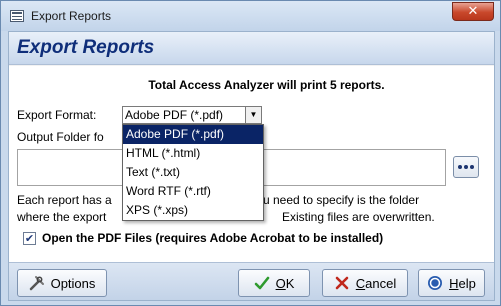 The image size is (501, 306). What do you see at coordinates (274, 283) in the screenshot?
I see `ok-button: OK` at bounding box center [274, 283].